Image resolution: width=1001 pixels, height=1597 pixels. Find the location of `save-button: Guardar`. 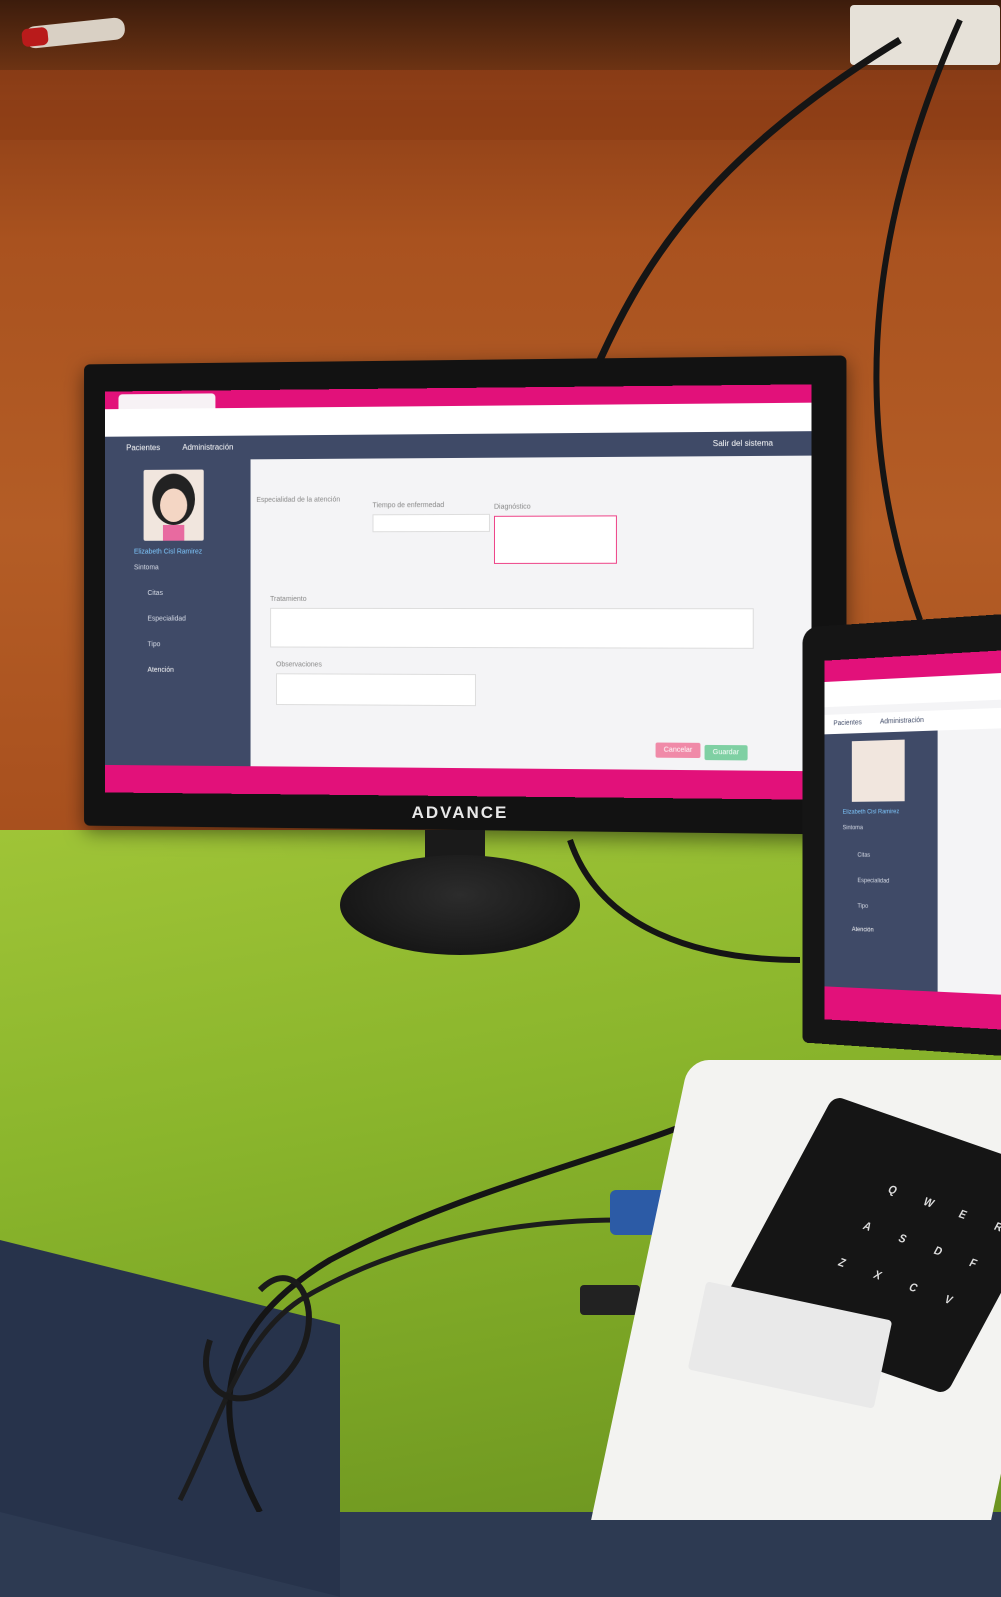

save-button: Guardar is located at coordinates (726, 752).